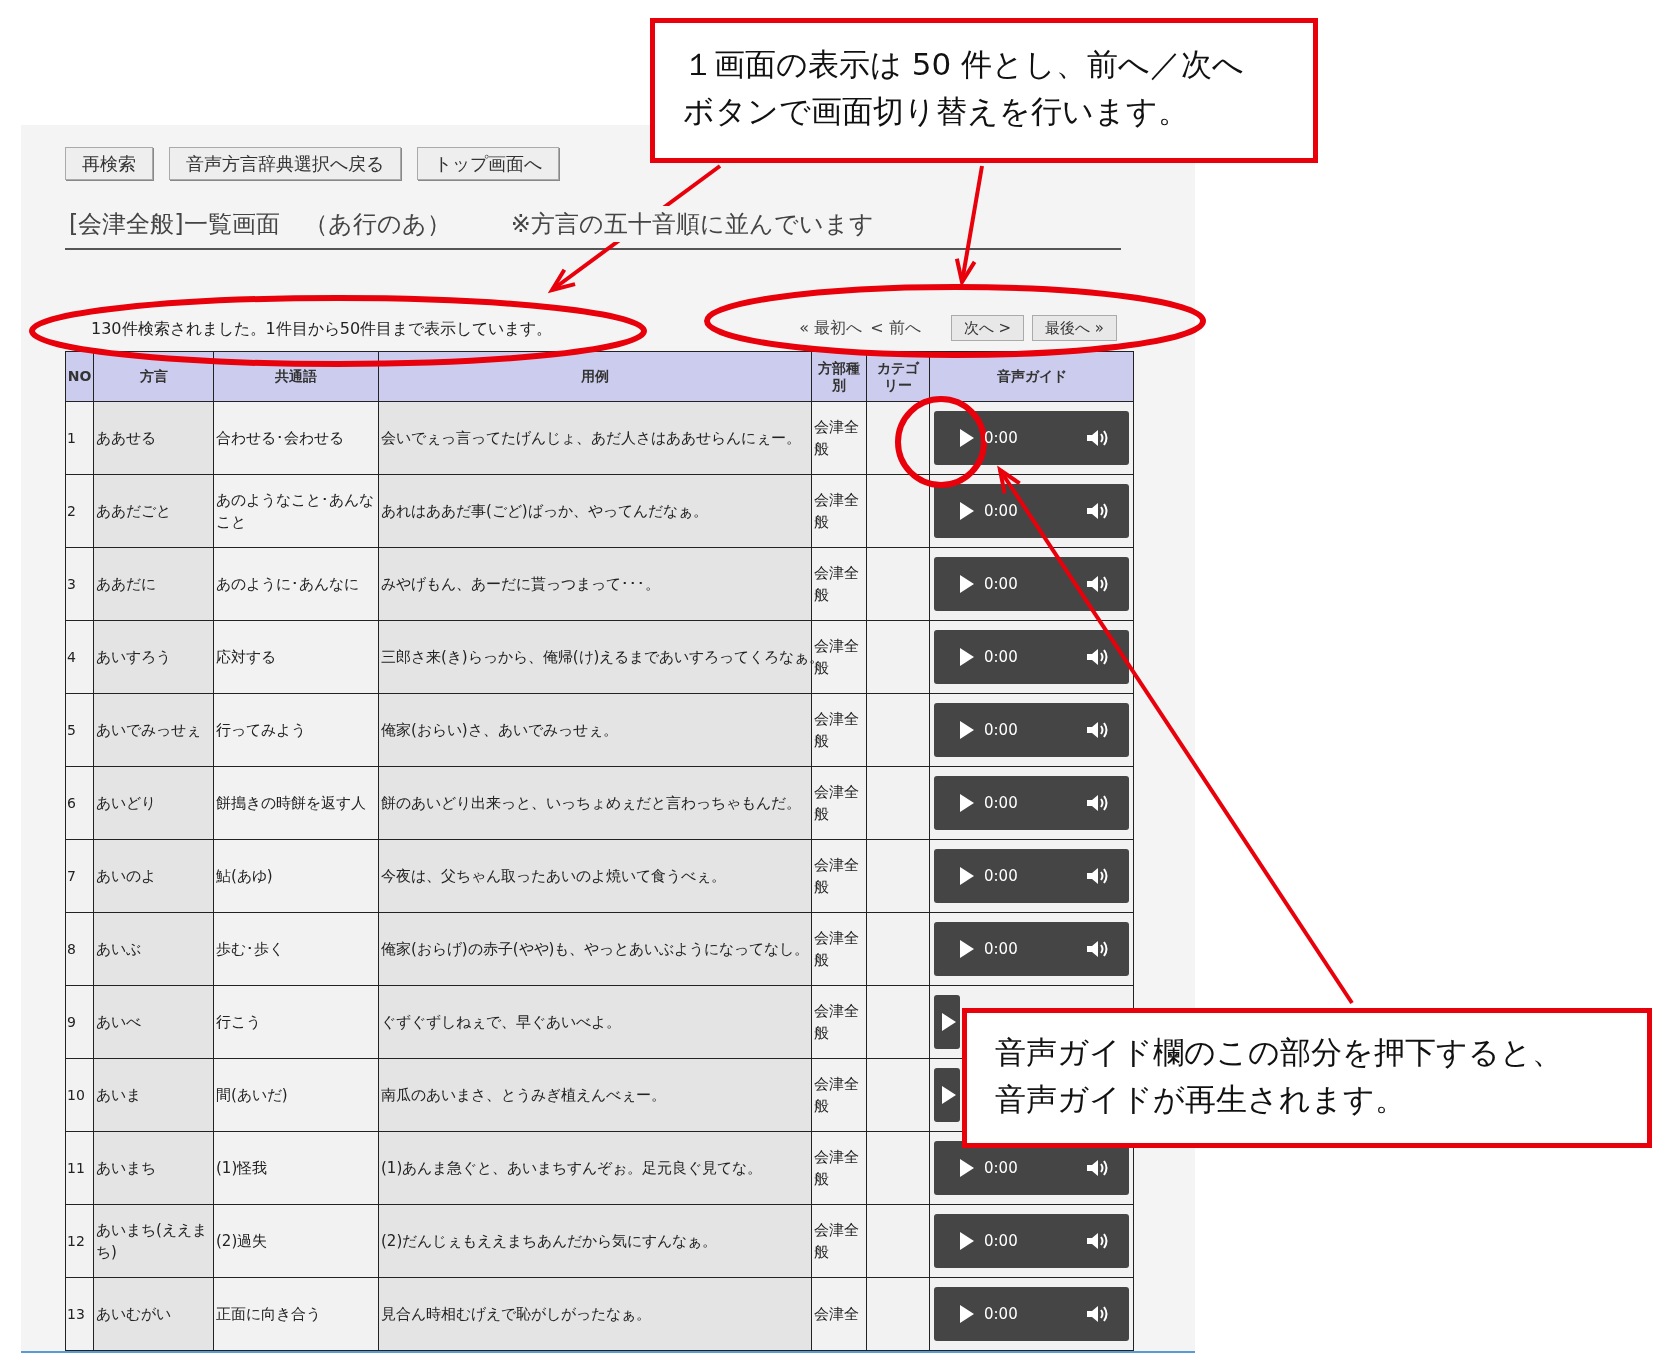 The image size is (1669, 1363). What do you see at coordinates (296, 438) in the screenshot?
I see `table-cell: 合わせる･会わせる` at bounding box center [296, 438].